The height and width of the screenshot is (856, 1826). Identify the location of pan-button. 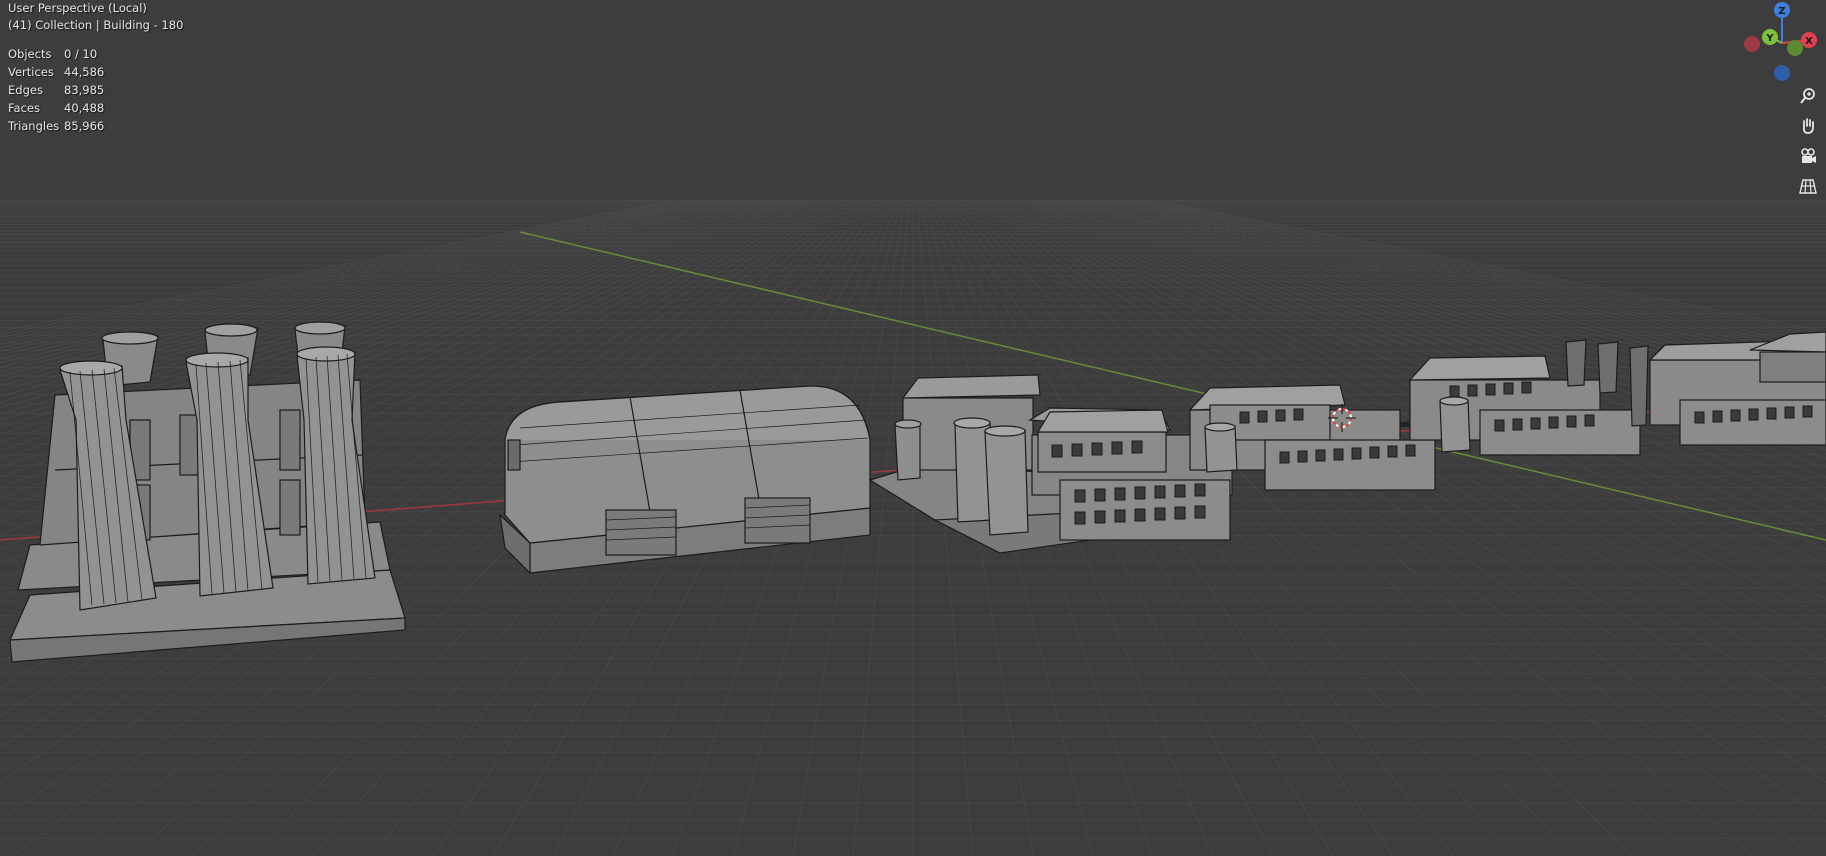
(1808, 126).